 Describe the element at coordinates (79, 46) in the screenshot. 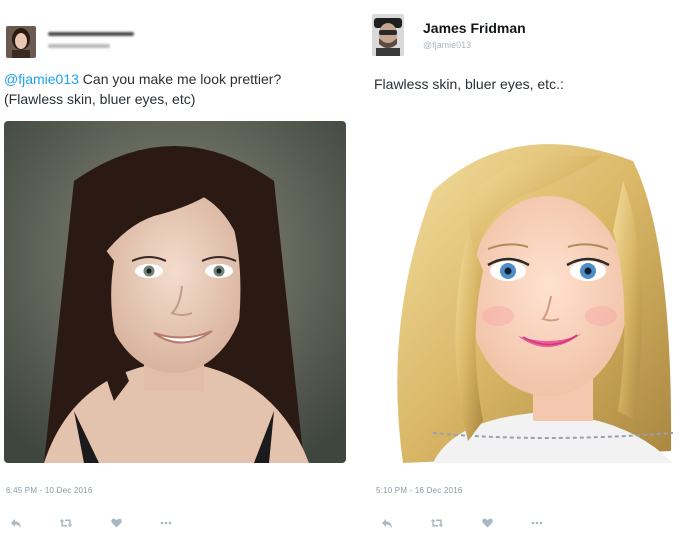

I see `redacted-handle` at that location.